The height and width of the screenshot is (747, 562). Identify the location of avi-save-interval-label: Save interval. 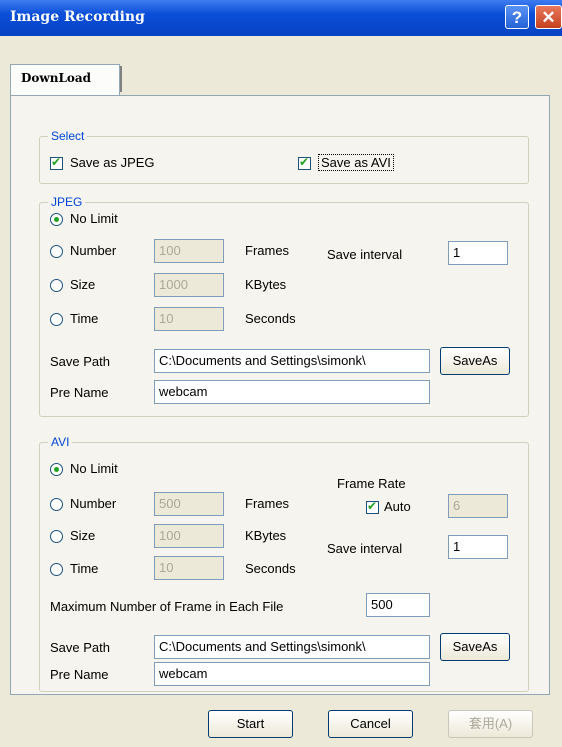
(365, 548).